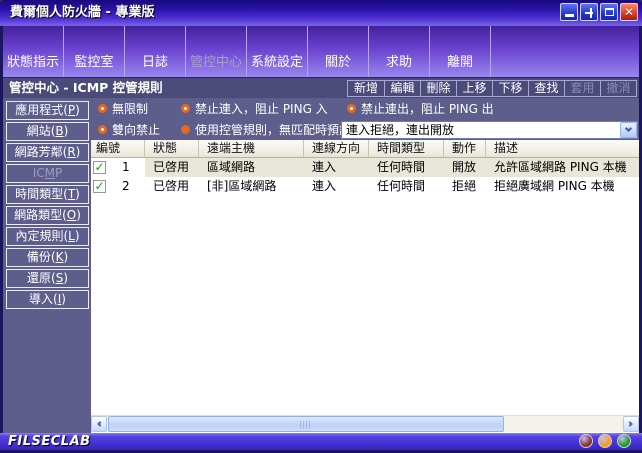 Image resolution: width=642 pixels, height=453 pixels. I want to click on minimize-button, so click(569, 12).